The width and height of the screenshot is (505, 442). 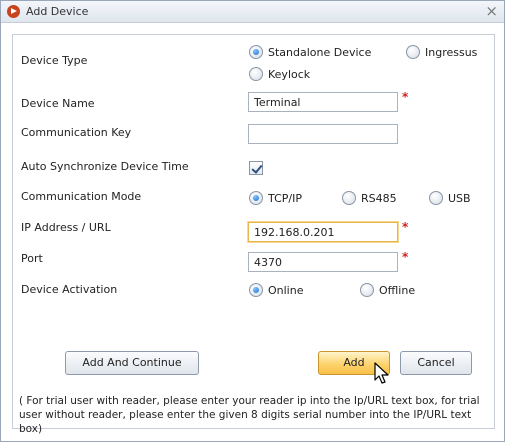 What do you see at coordinates (66, 227) in the screenshot?
I see `ip-address-label: IP Address / URL` at bounding box center [66, 227].